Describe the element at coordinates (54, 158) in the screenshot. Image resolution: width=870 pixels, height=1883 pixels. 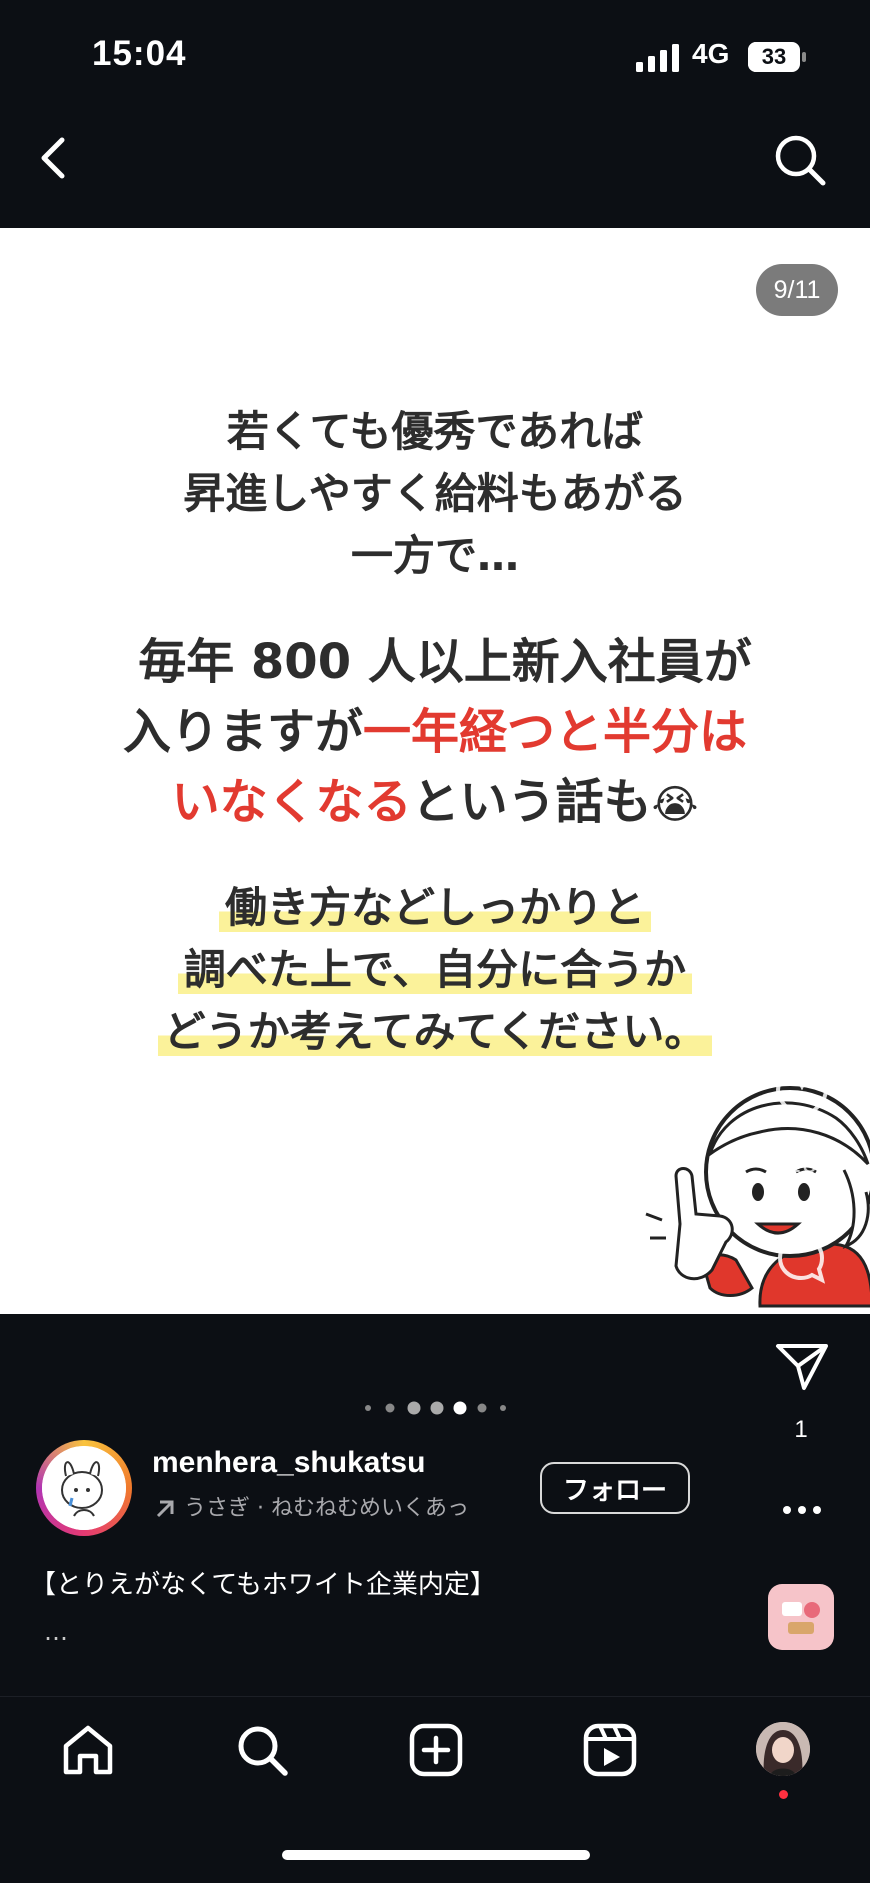
I see `back-chevron-icon` at that location.